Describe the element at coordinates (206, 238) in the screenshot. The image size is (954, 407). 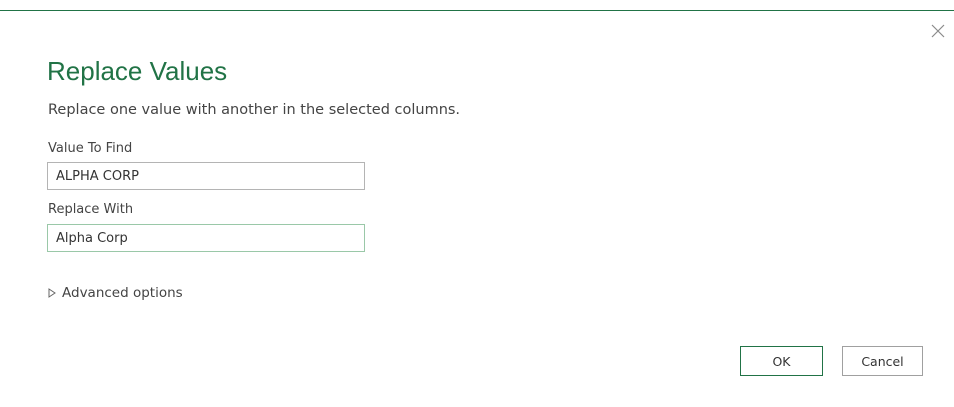
I see `replace-with-input` at that location.